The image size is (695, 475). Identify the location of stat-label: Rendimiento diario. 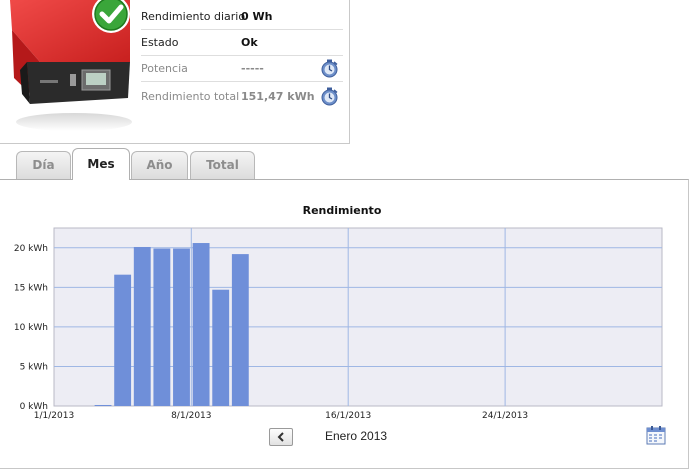
(193, 16).